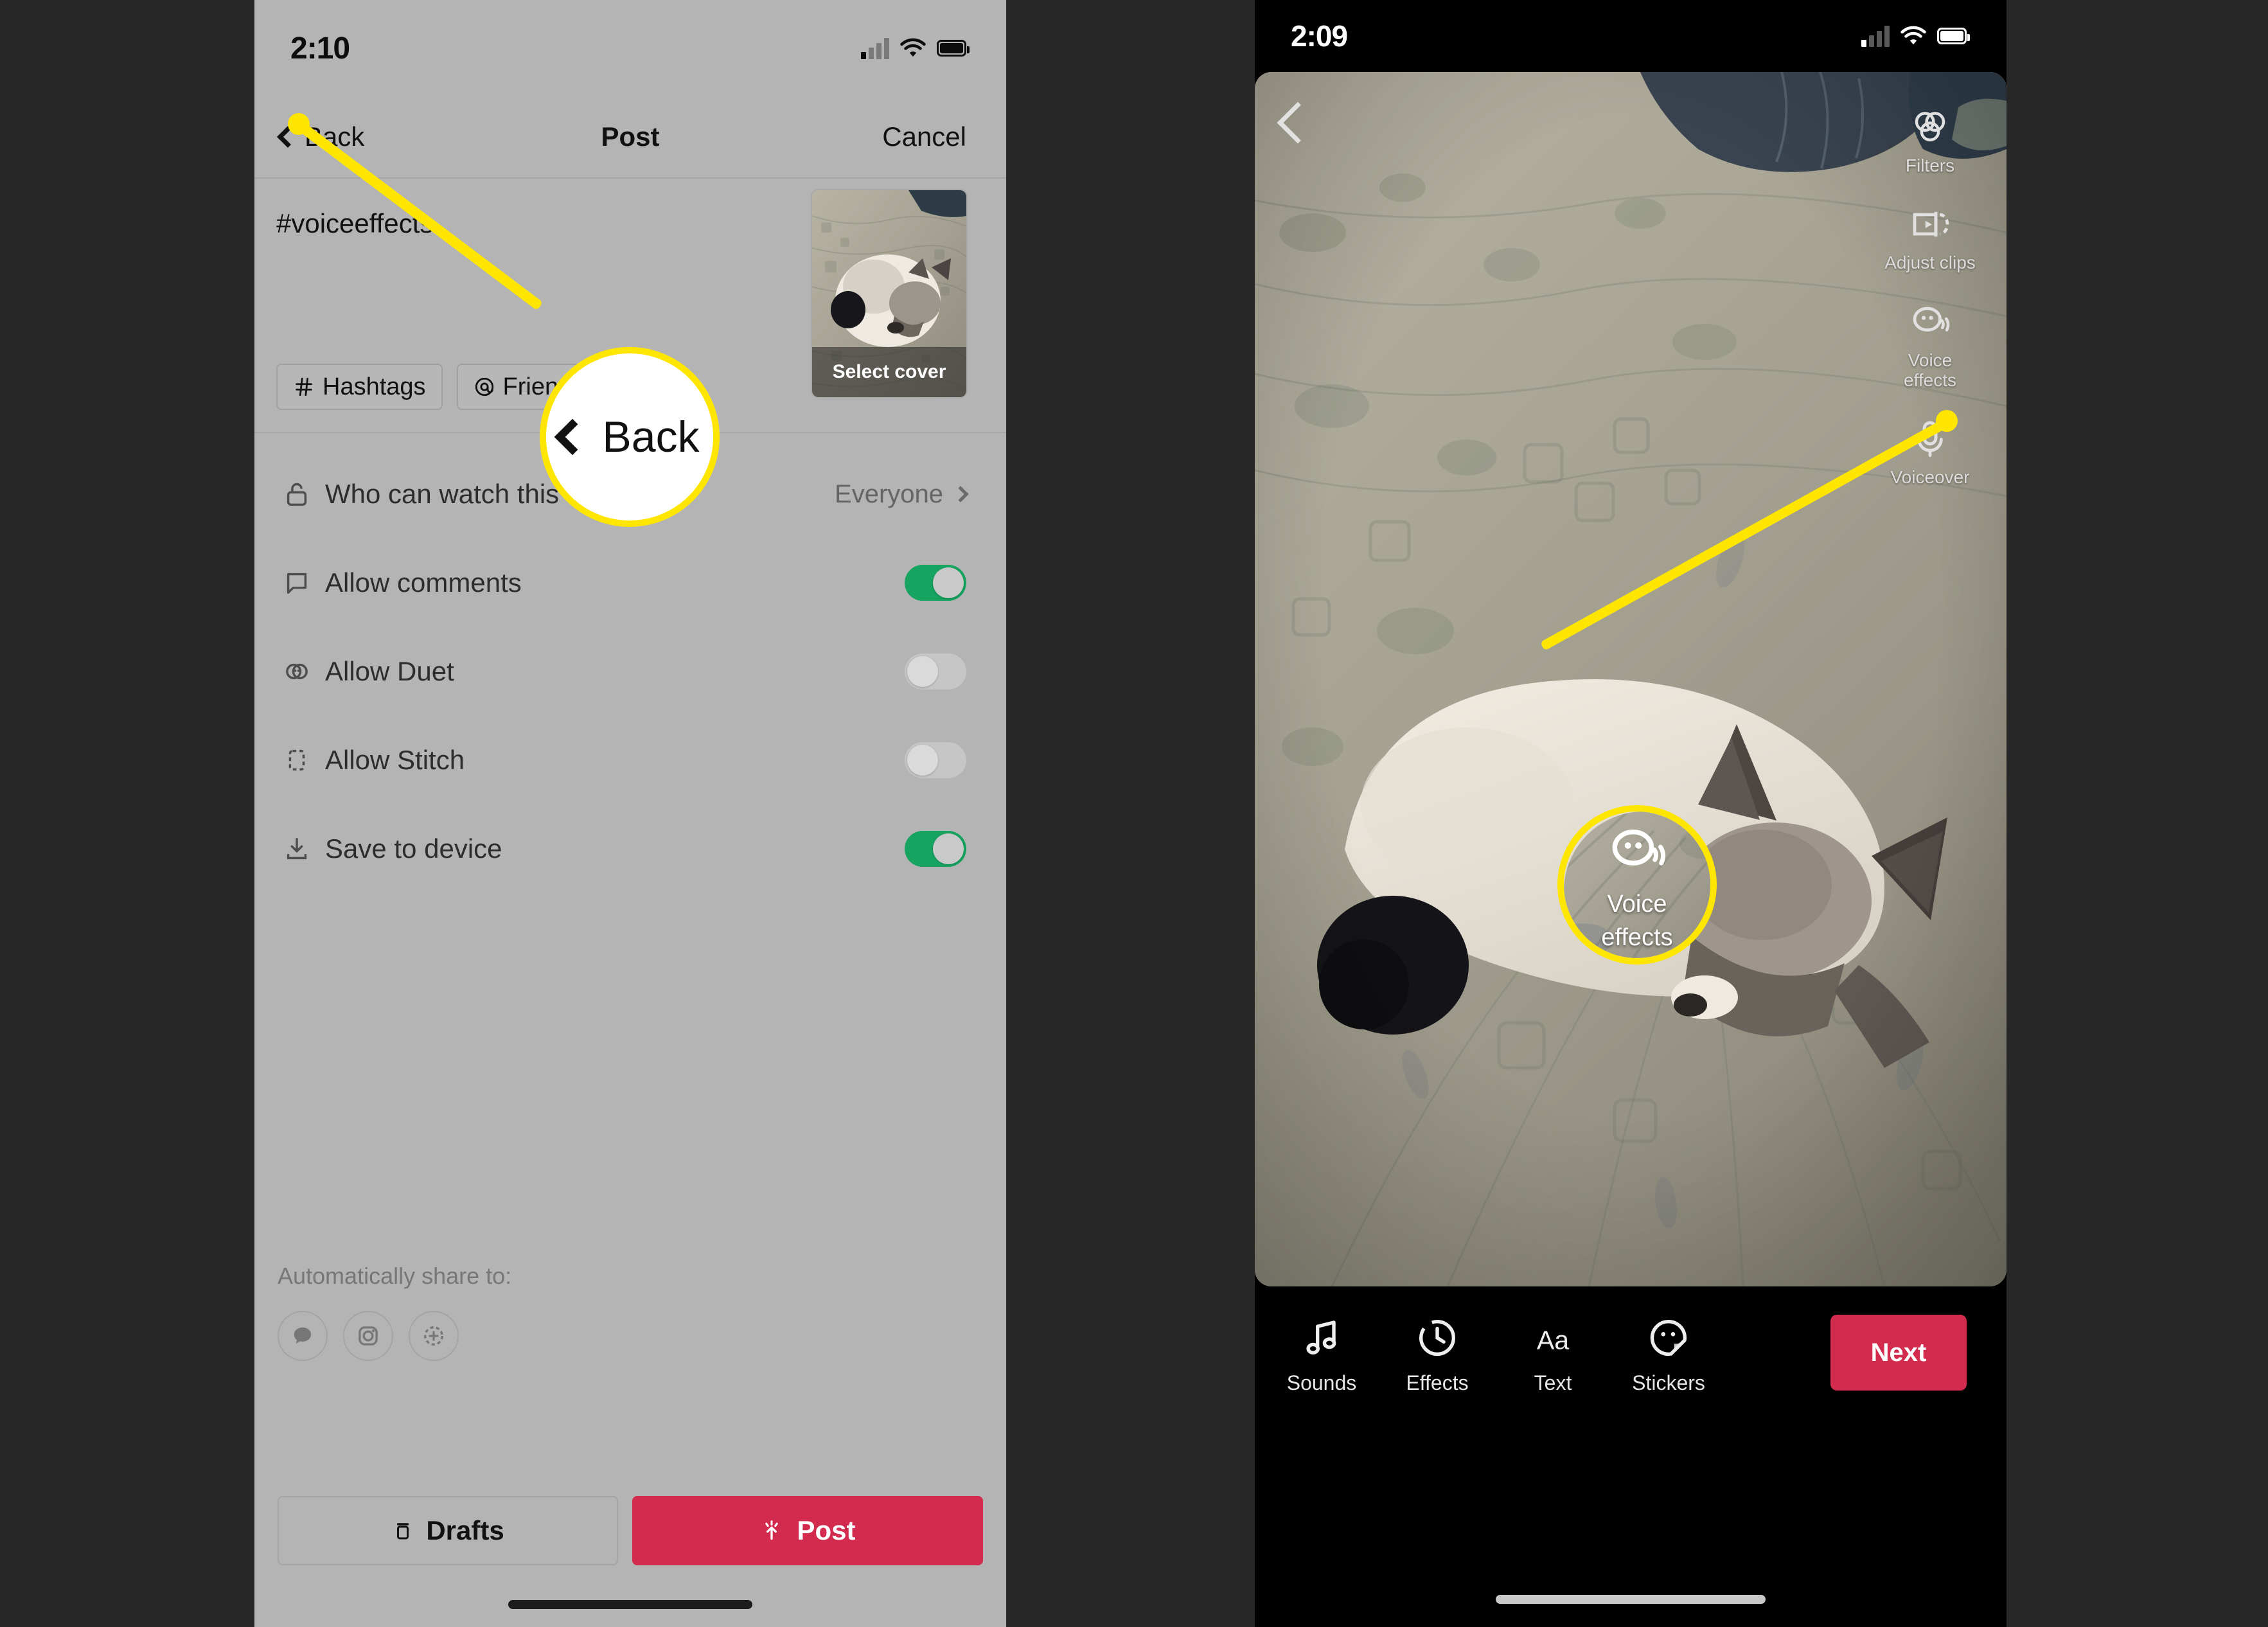  What do you see at coordinates (1637, 937) in the screenshot?
I see `callout-voice-effects-label-line2: effects` at bounding box center [1637, 937].